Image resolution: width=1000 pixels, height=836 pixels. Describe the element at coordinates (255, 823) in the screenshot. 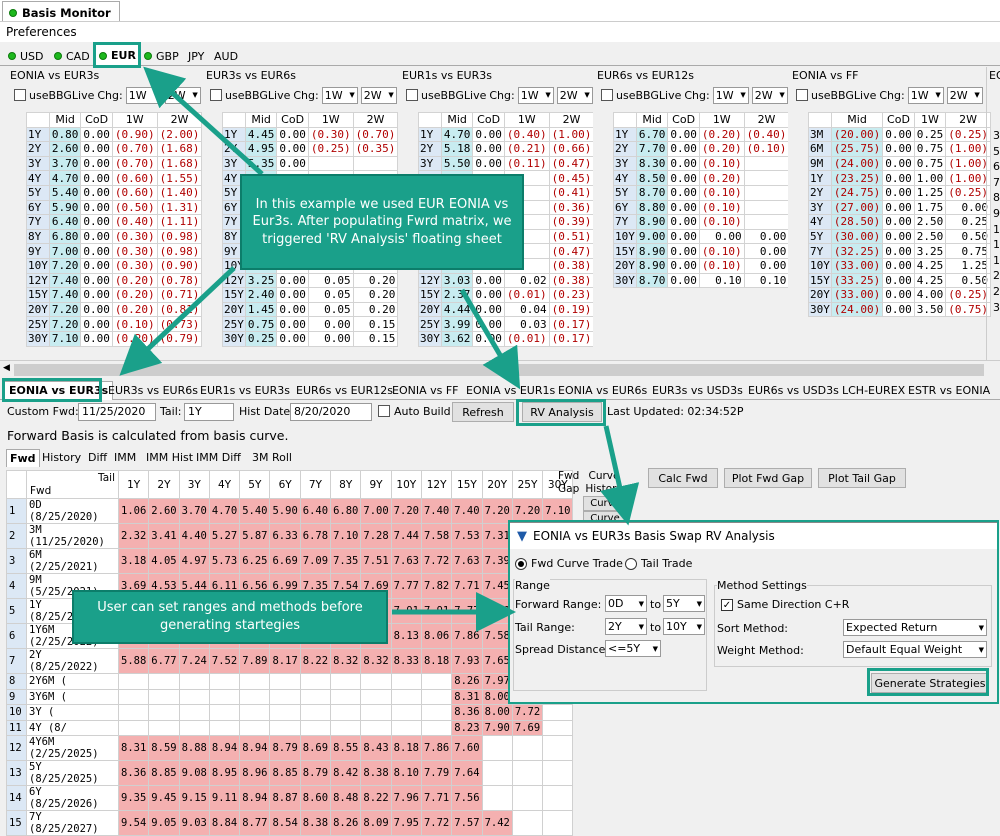

I see `grid-cell: 8.77` at that location.